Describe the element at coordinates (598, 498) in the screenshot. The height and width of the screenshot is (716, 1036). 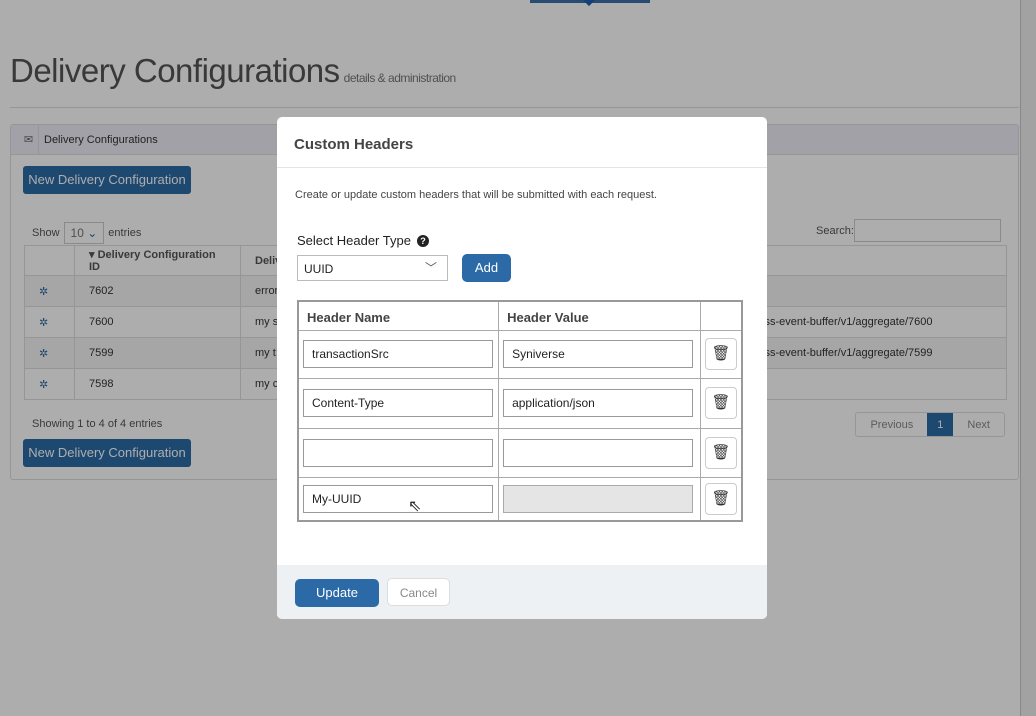
I see `header-value-input-disabled` at that location.